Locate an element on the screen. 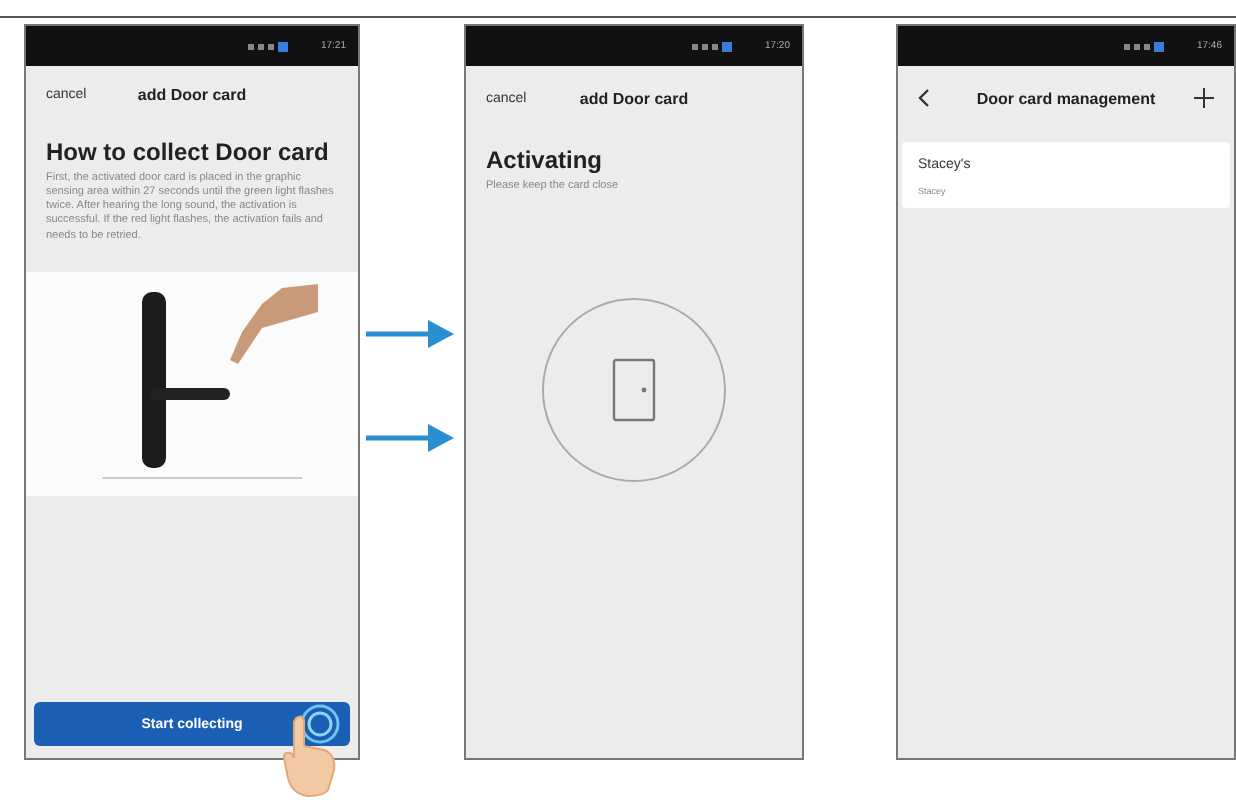 Image resolution: width=1236 pixels, height=806 pixels. pointing-hand-icon is located at coordinates (310, 756).